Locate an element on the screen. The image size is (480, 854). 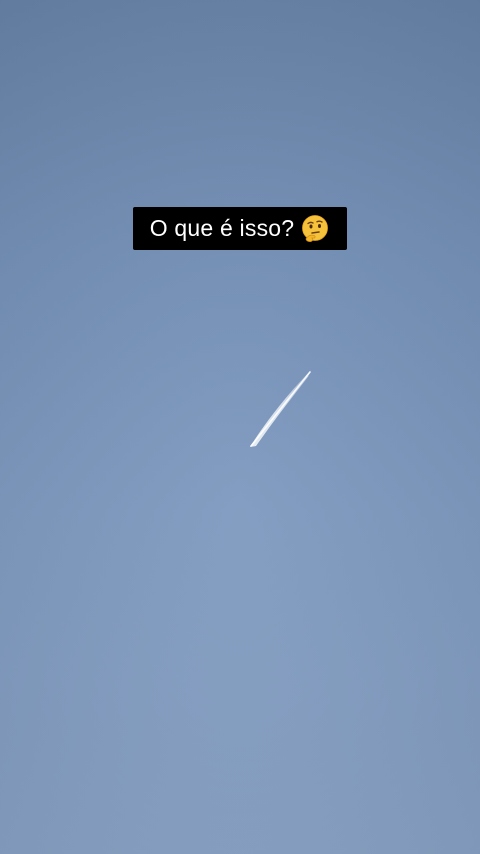
thinking-face-emoji-icon is located at coordinates (315, 228).